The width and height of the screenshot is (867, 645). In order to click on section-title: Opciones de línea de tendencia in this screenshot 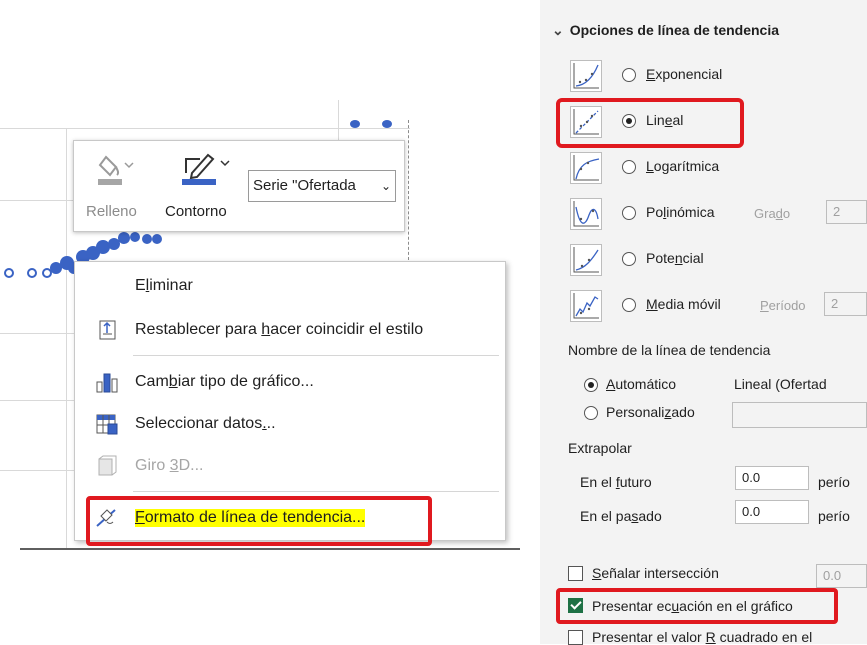, I will do `click(674, 30)`.